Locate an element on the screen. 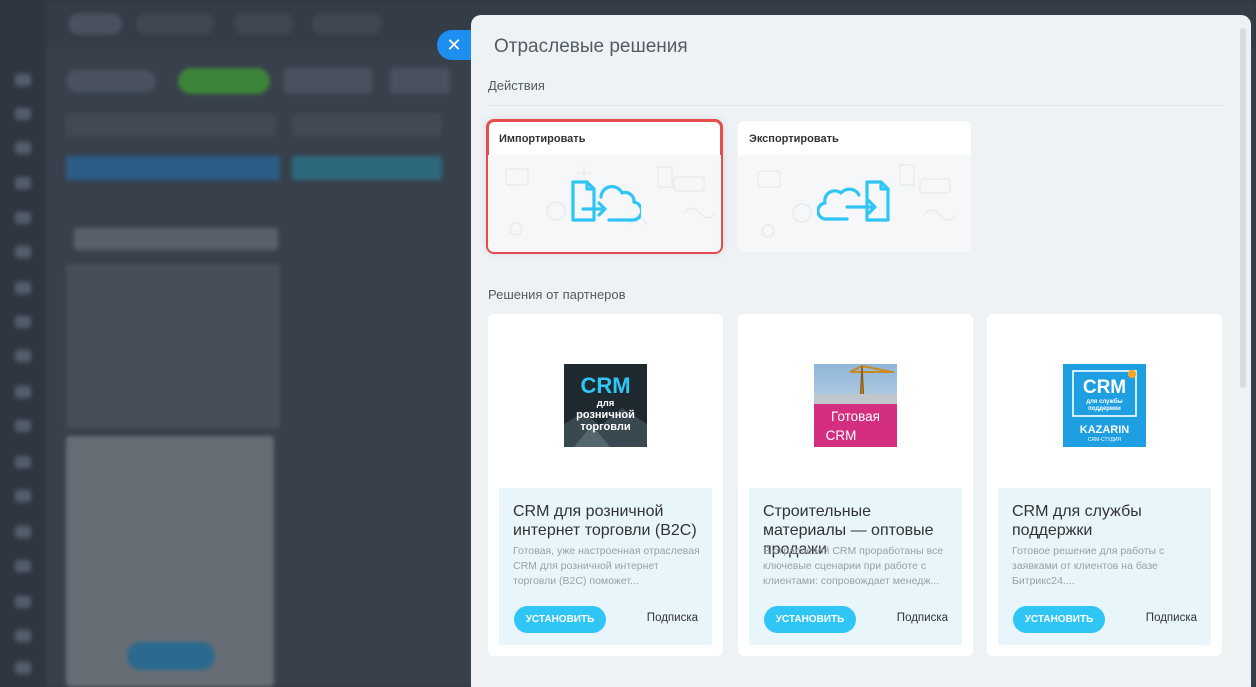 The image size is (1256, 687). construction-logo-text: CRM is located at coordinates (841, 435).